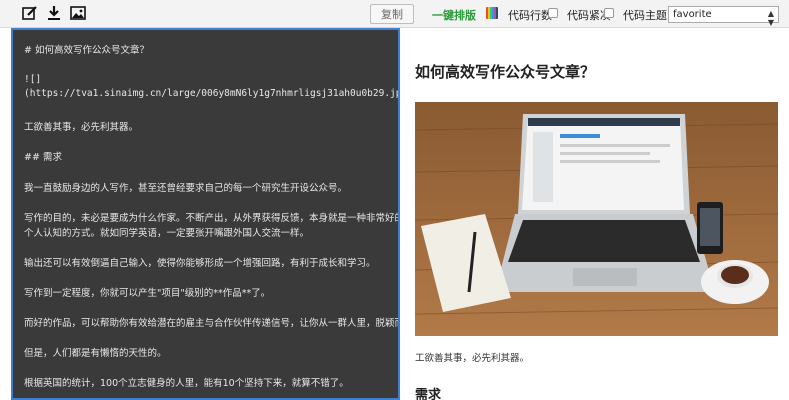  I want to click on theme-label: 代码主题:, so click(647, 15).